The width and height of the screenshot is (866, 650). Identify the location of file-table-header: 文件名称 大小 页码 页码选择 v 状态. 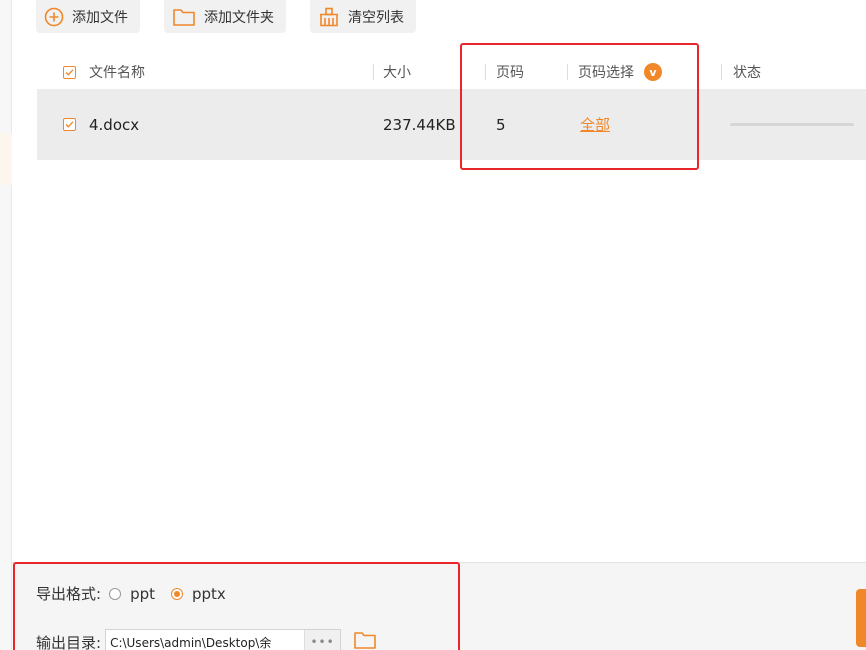
(451, 72).